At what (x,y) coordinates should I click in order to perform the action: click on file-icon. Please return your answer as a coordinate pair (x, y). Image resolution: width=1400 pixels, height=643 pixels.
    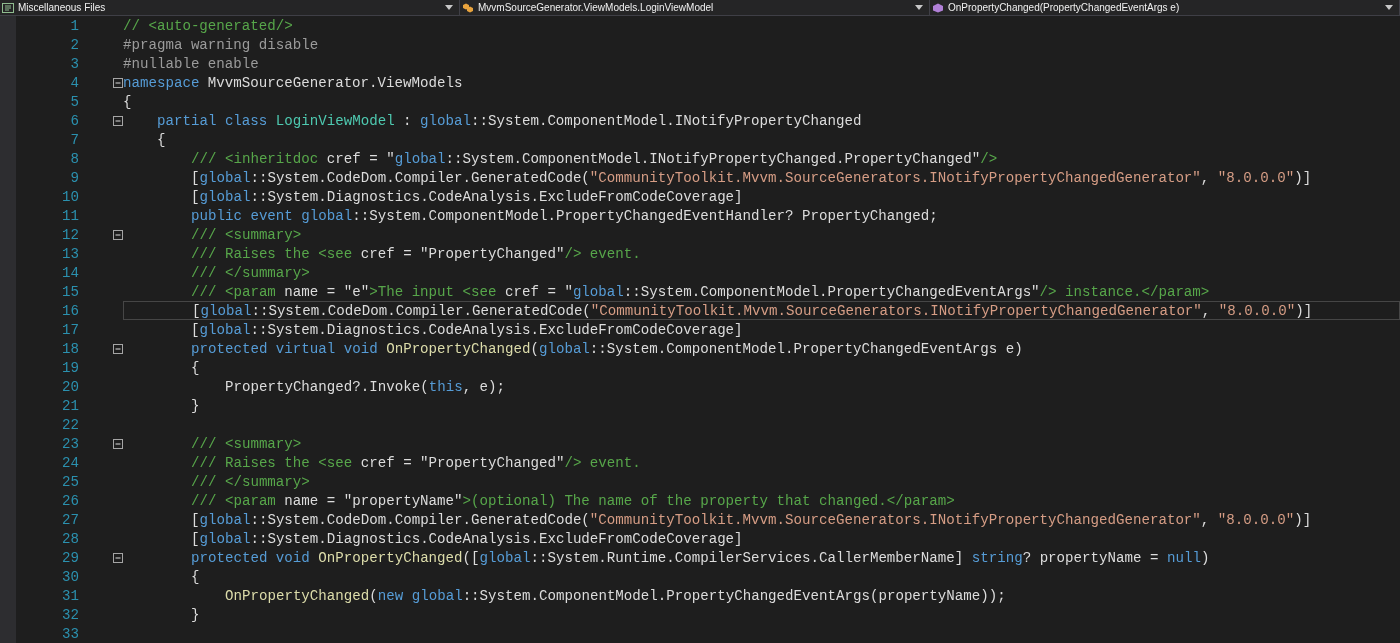
    Looking at the image, I should click on (8, 7).